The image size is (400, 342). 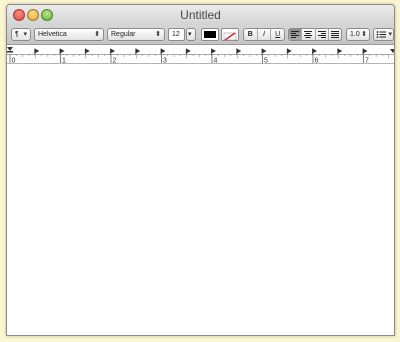 What do you see at coordinates (10, 52) in the screenshot?
I see `left-indent-marker` at bounding box center [10, 52].